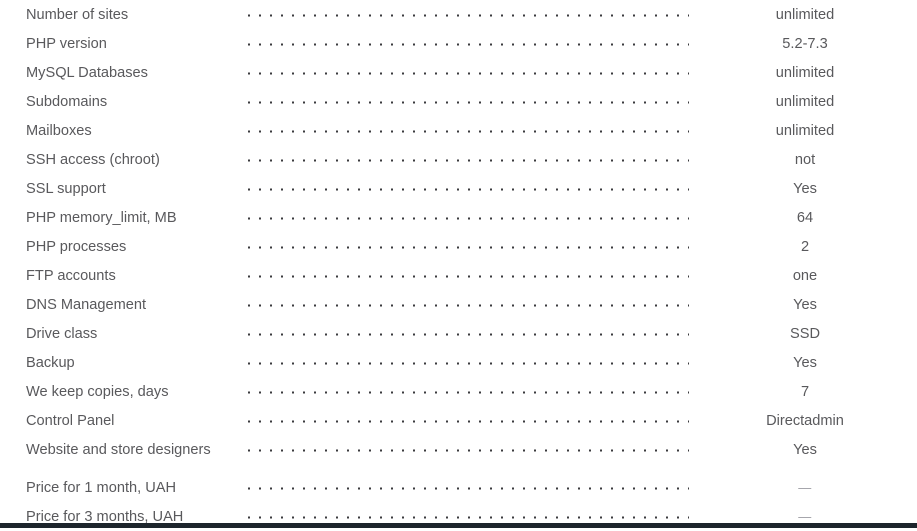  Describe the element at coordinates (458, 525) in the screenshot. I see `footer-bar` at that location.